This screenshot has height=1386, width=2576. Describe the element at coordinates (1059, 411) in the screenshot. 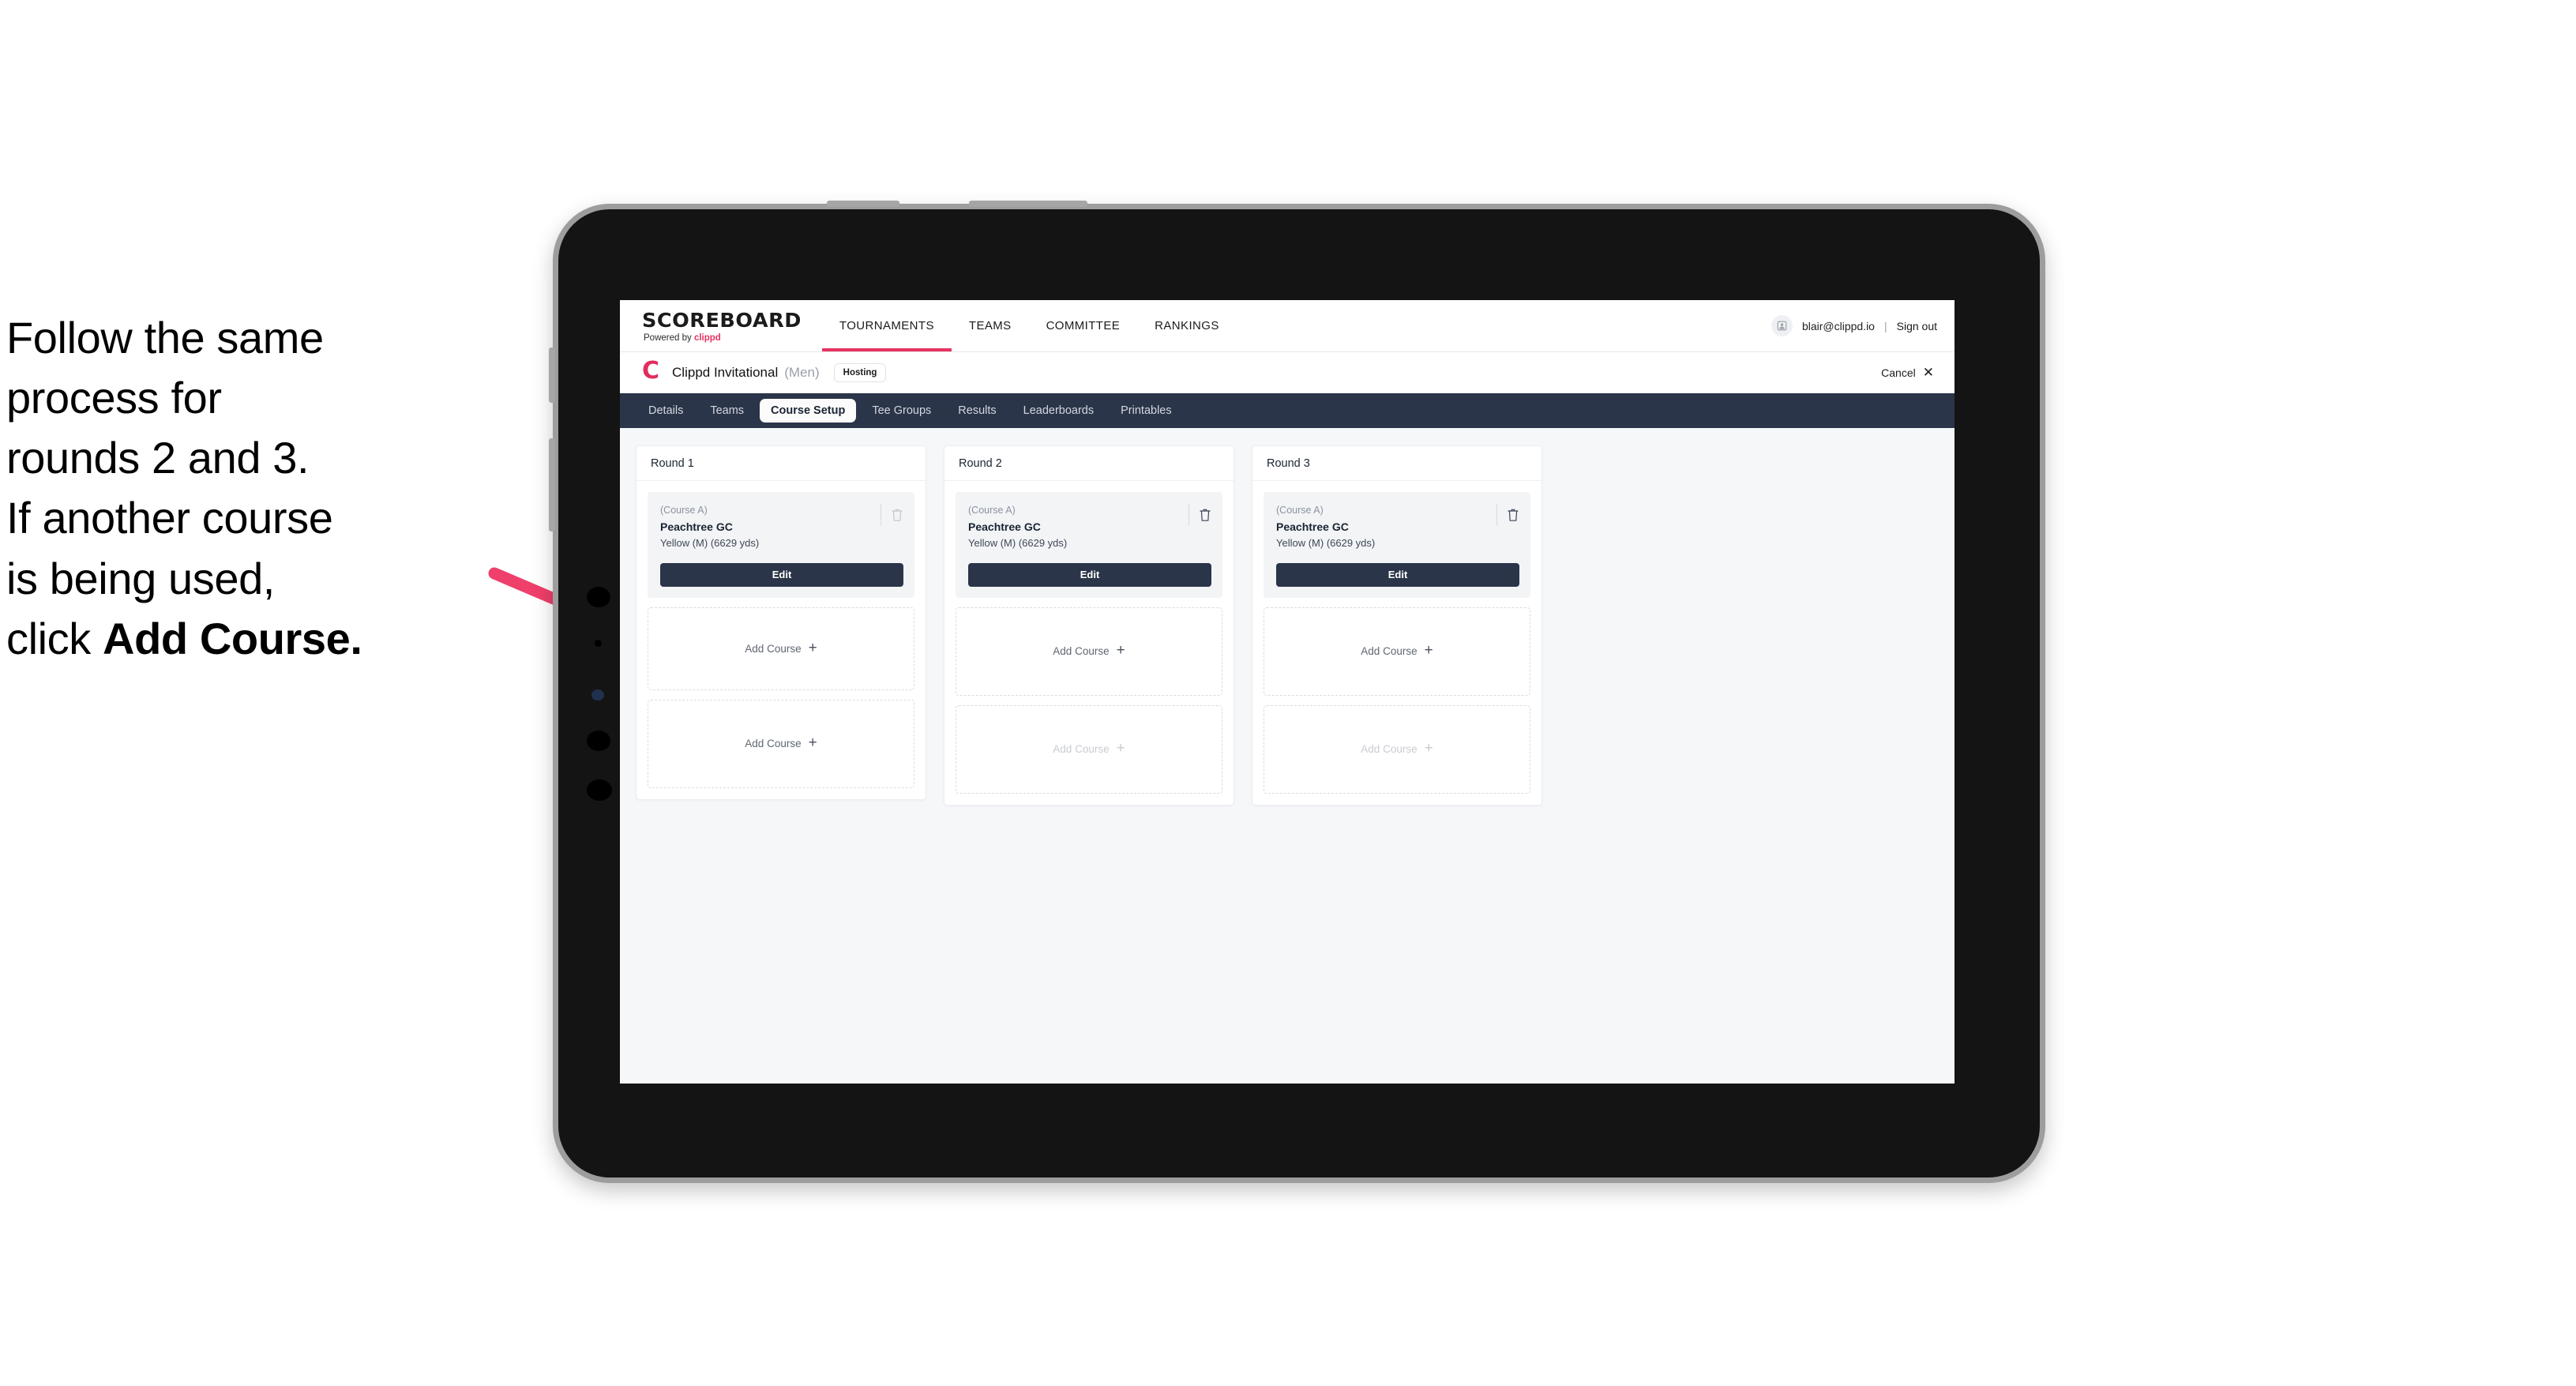

I see `tab-leaderboards: Leaderboards` at that location.